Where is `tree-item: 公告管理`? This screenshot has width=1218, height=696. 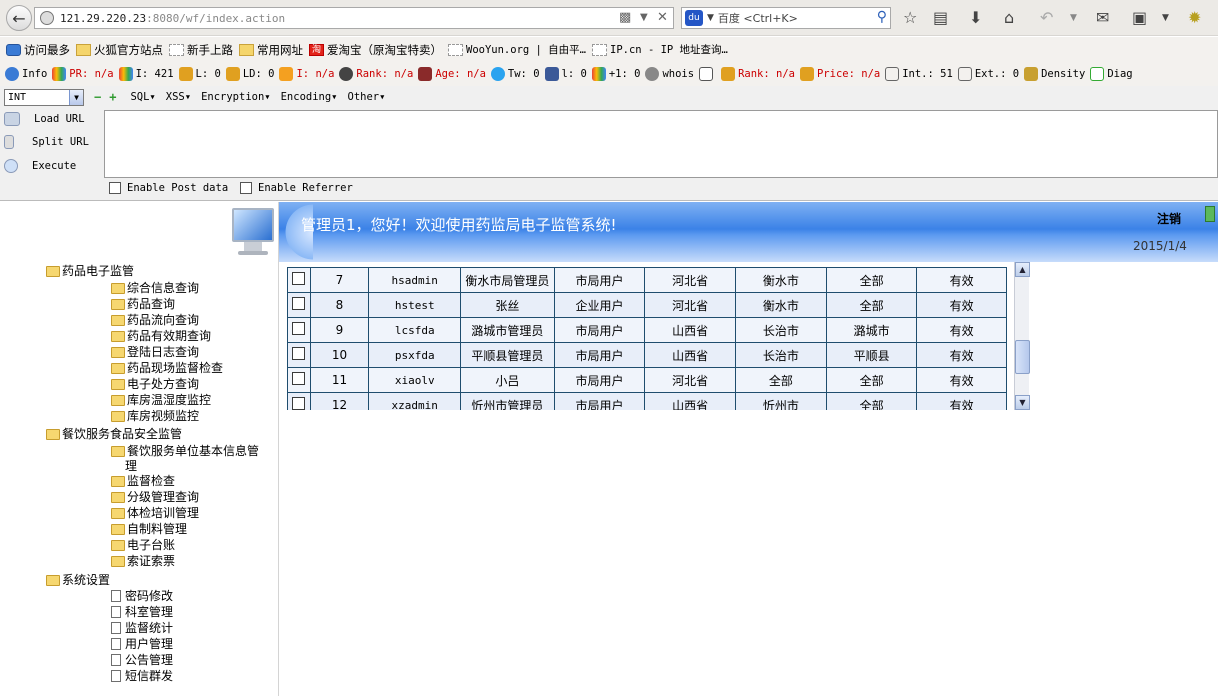
tree-item: 公告管理 is located at coordinates (142, 660).